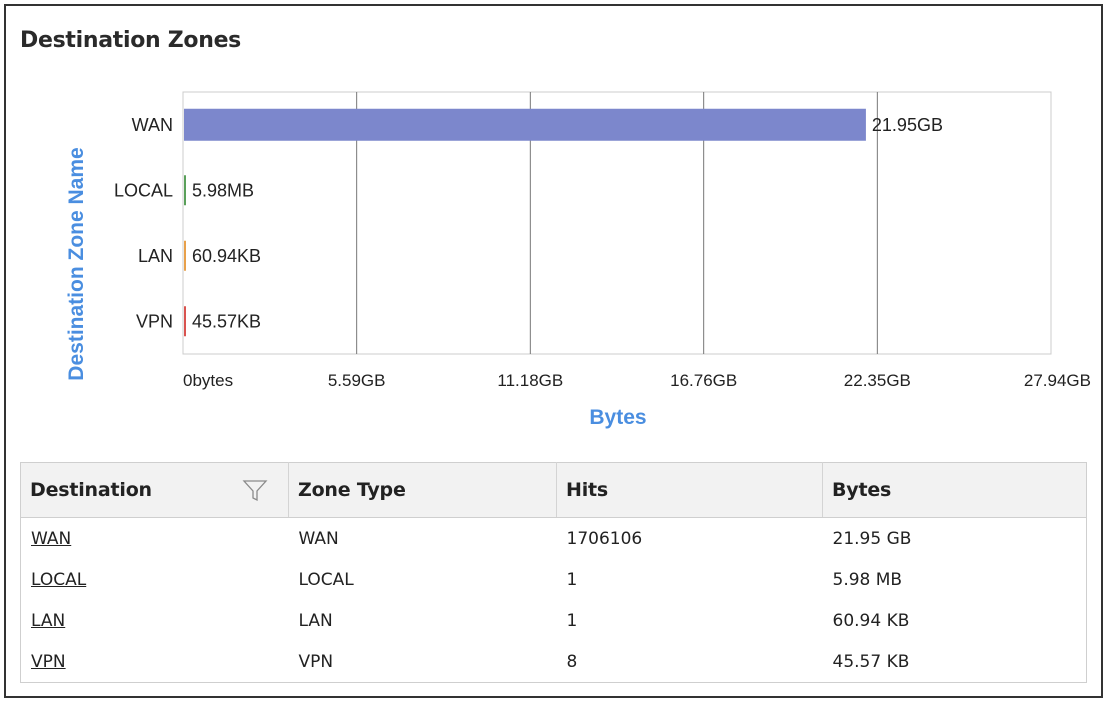 This screenshot has width=1107, height=702. What do you see at coordinates (703, 380) in the screenshot?
I see `x-tick-label: 16.76GB` at bounding box center [703, 380].